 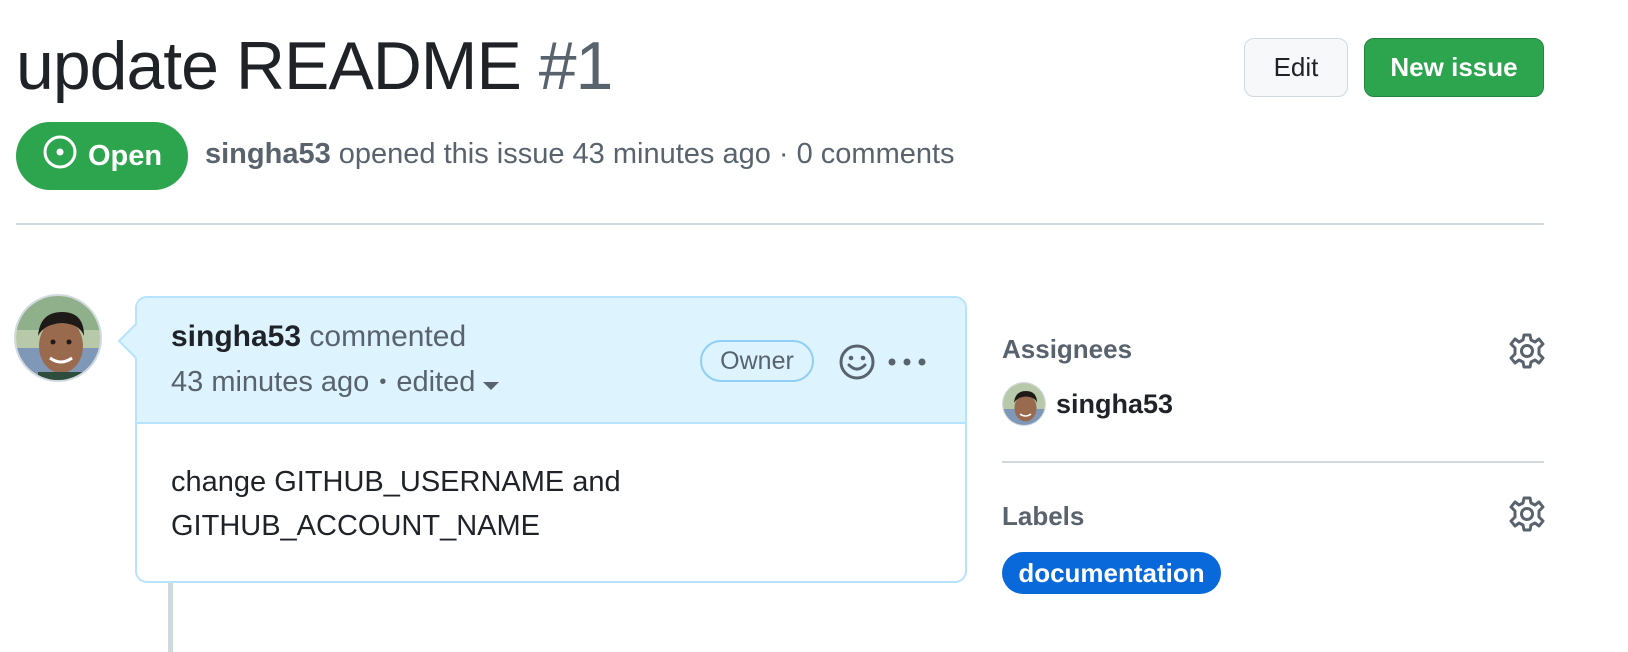 I want to click on label-documentation: documentation, so click(x=1111, y=573).